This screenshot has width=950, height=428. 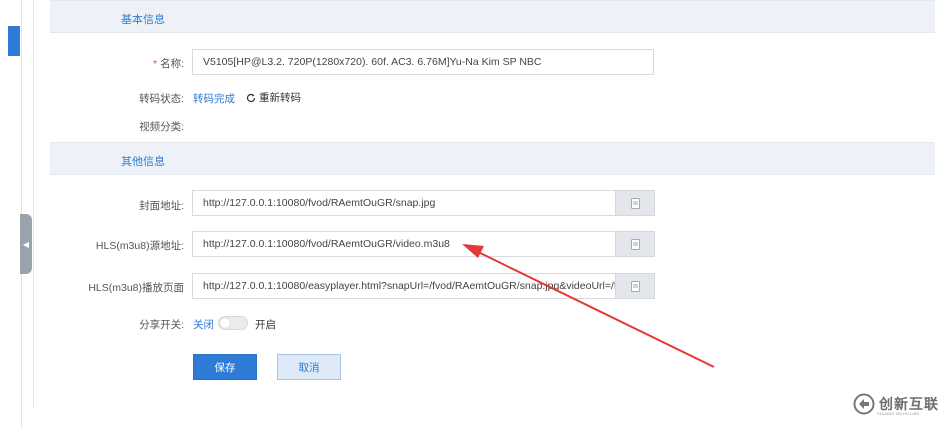 What do you see at coordinates (492, 158) in the screenshot?
I see `section-header-other: 其他信息` at bounding box center [492, 158].